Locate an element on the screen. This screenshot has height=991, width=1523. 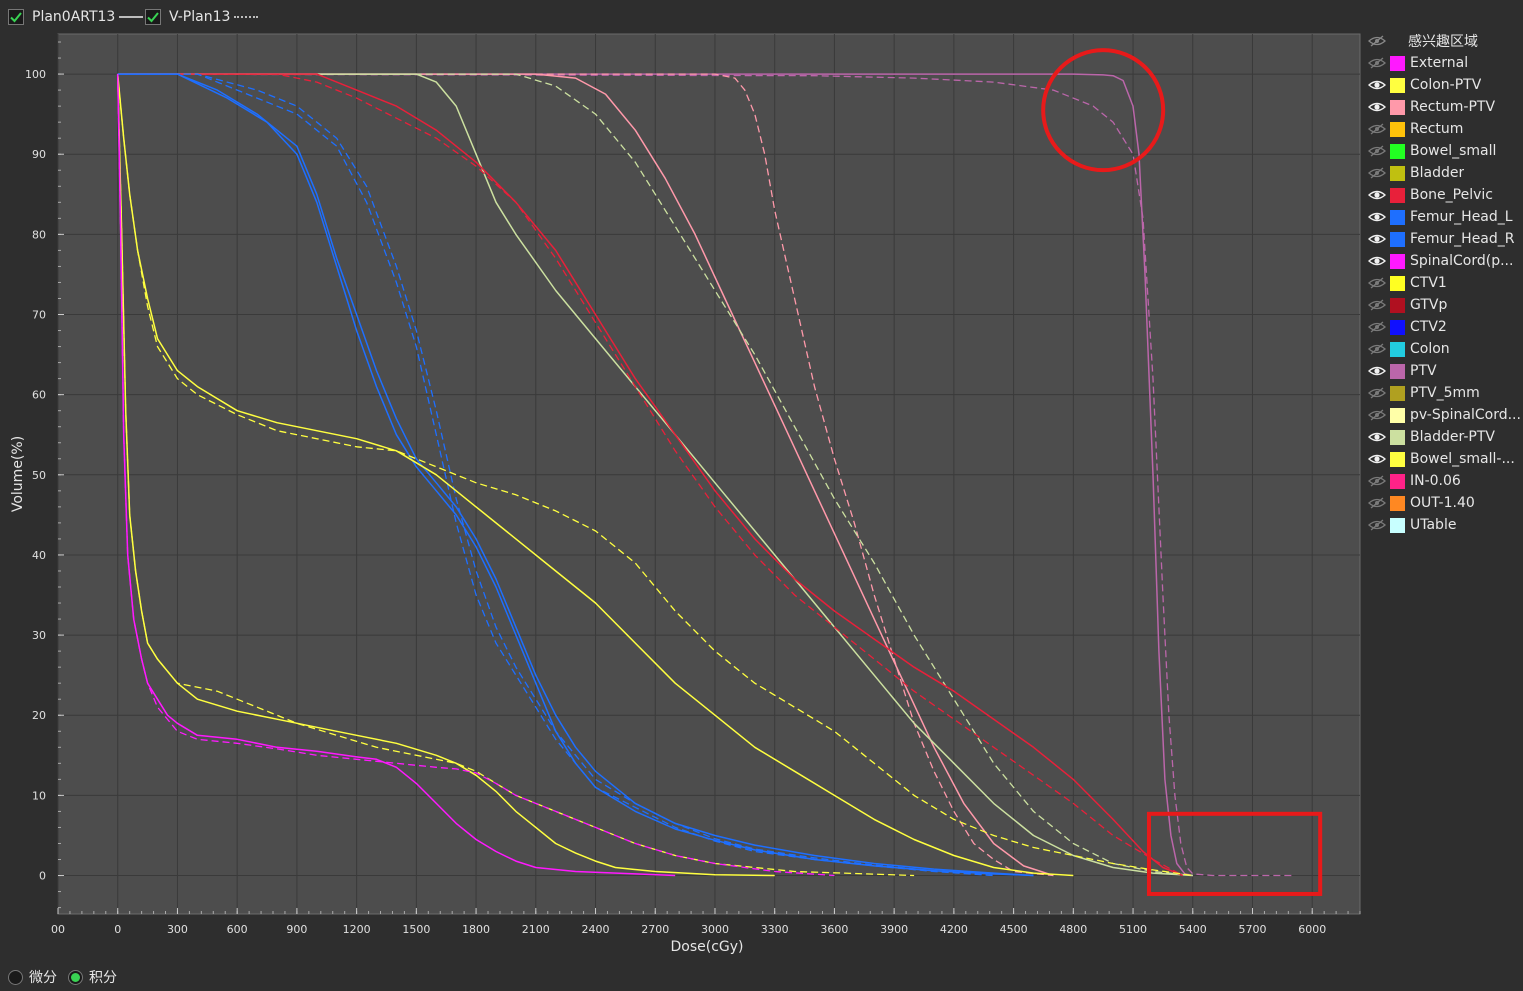
x-tick-label: 2400 is located at coordinates (596, 929).